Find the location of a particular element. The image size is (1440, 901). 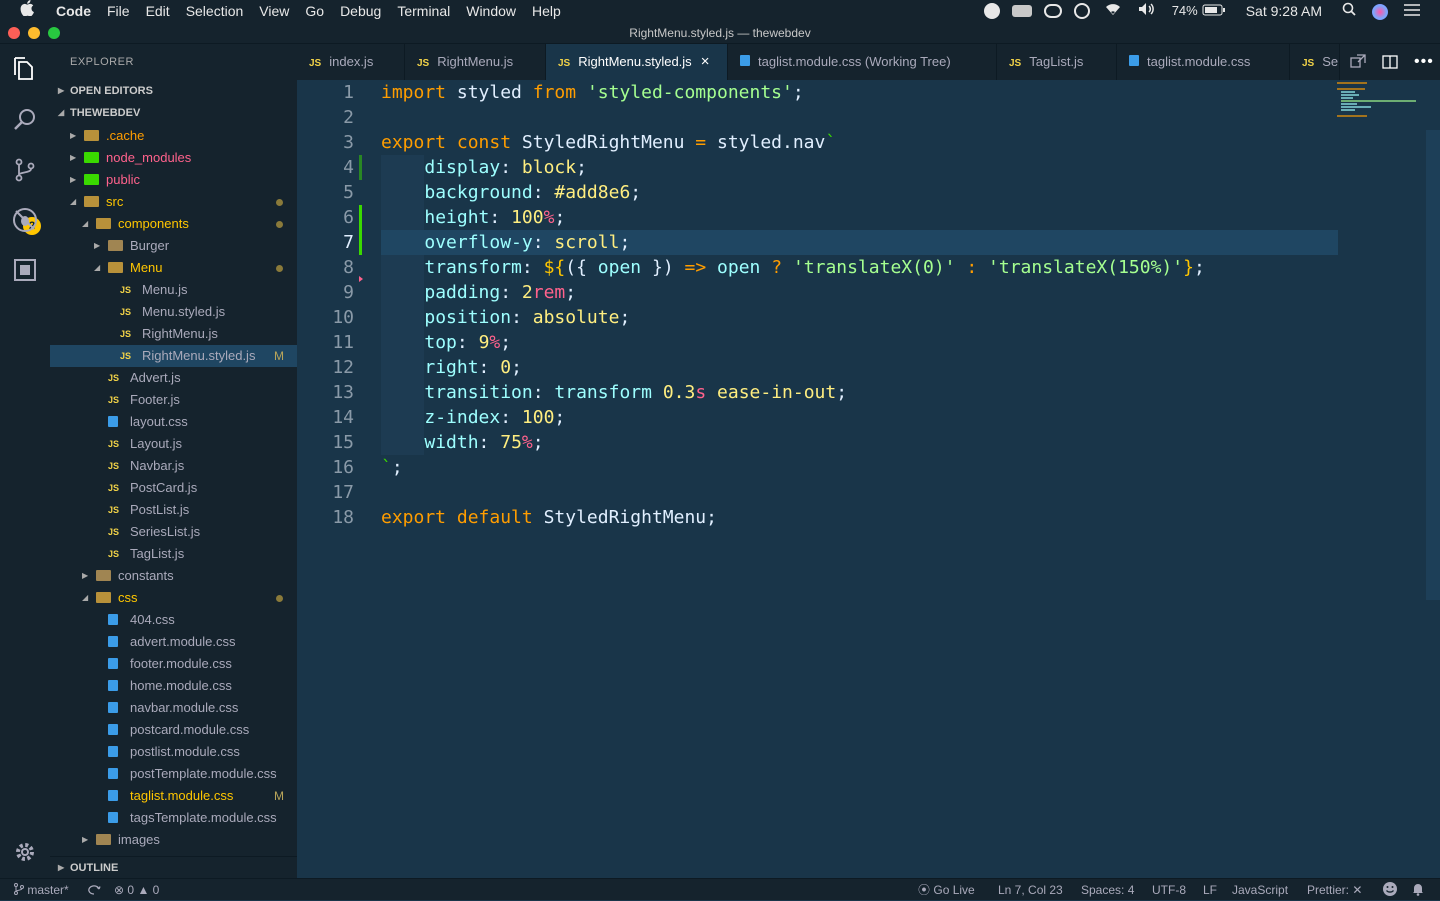

status-check-icon is located at coordinates (991, 11).